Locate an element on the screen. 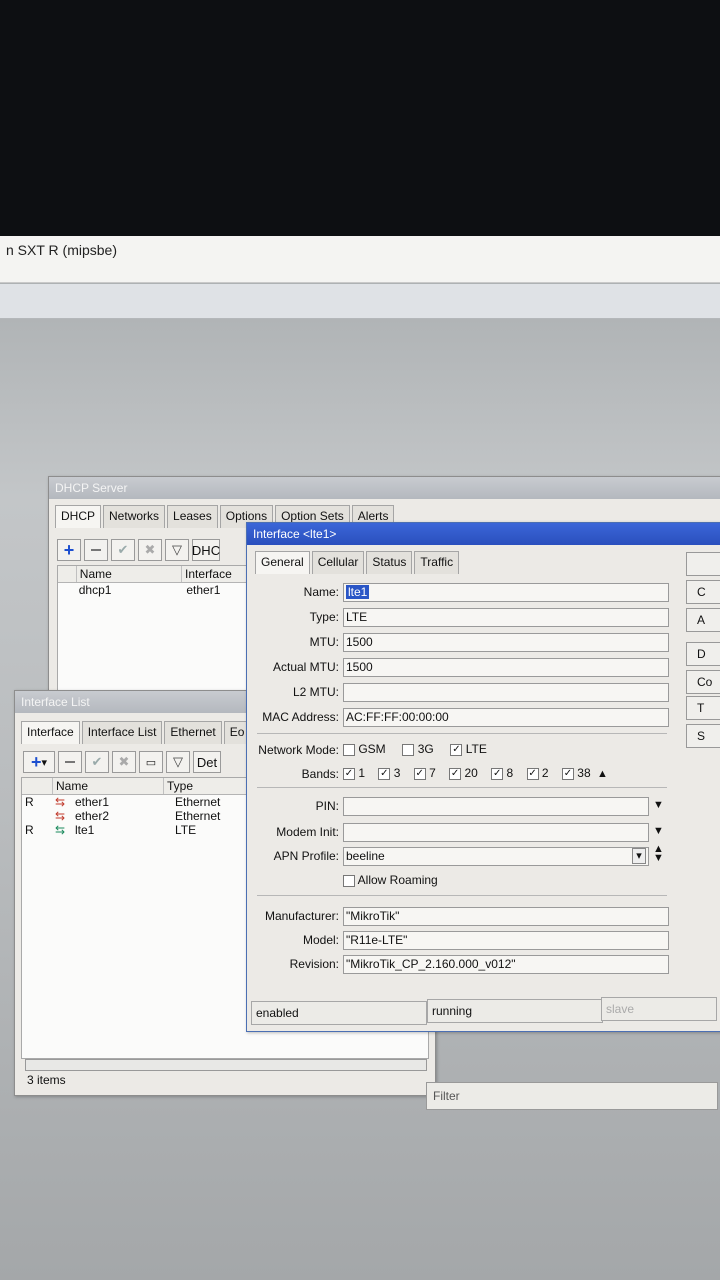  band-checkbox: ✓ 8 is located at coordinates (502, 773).